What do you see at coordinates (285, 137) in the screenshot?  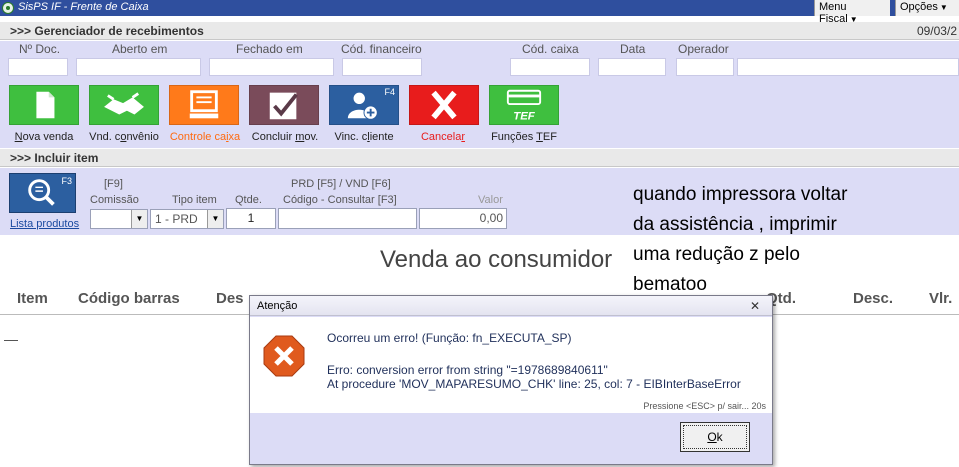 I see `concluir-mov-label: Concluir mov.` at bounding box center [285, 137].